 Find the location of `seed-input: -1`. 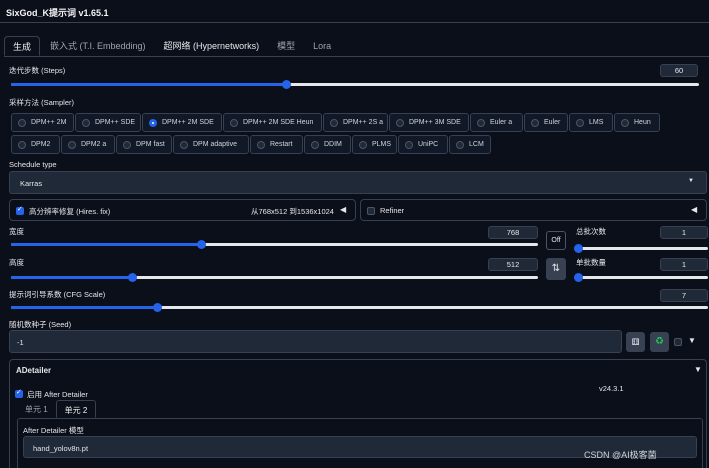

seed-input: -1 is located at coordinates (315, 341).